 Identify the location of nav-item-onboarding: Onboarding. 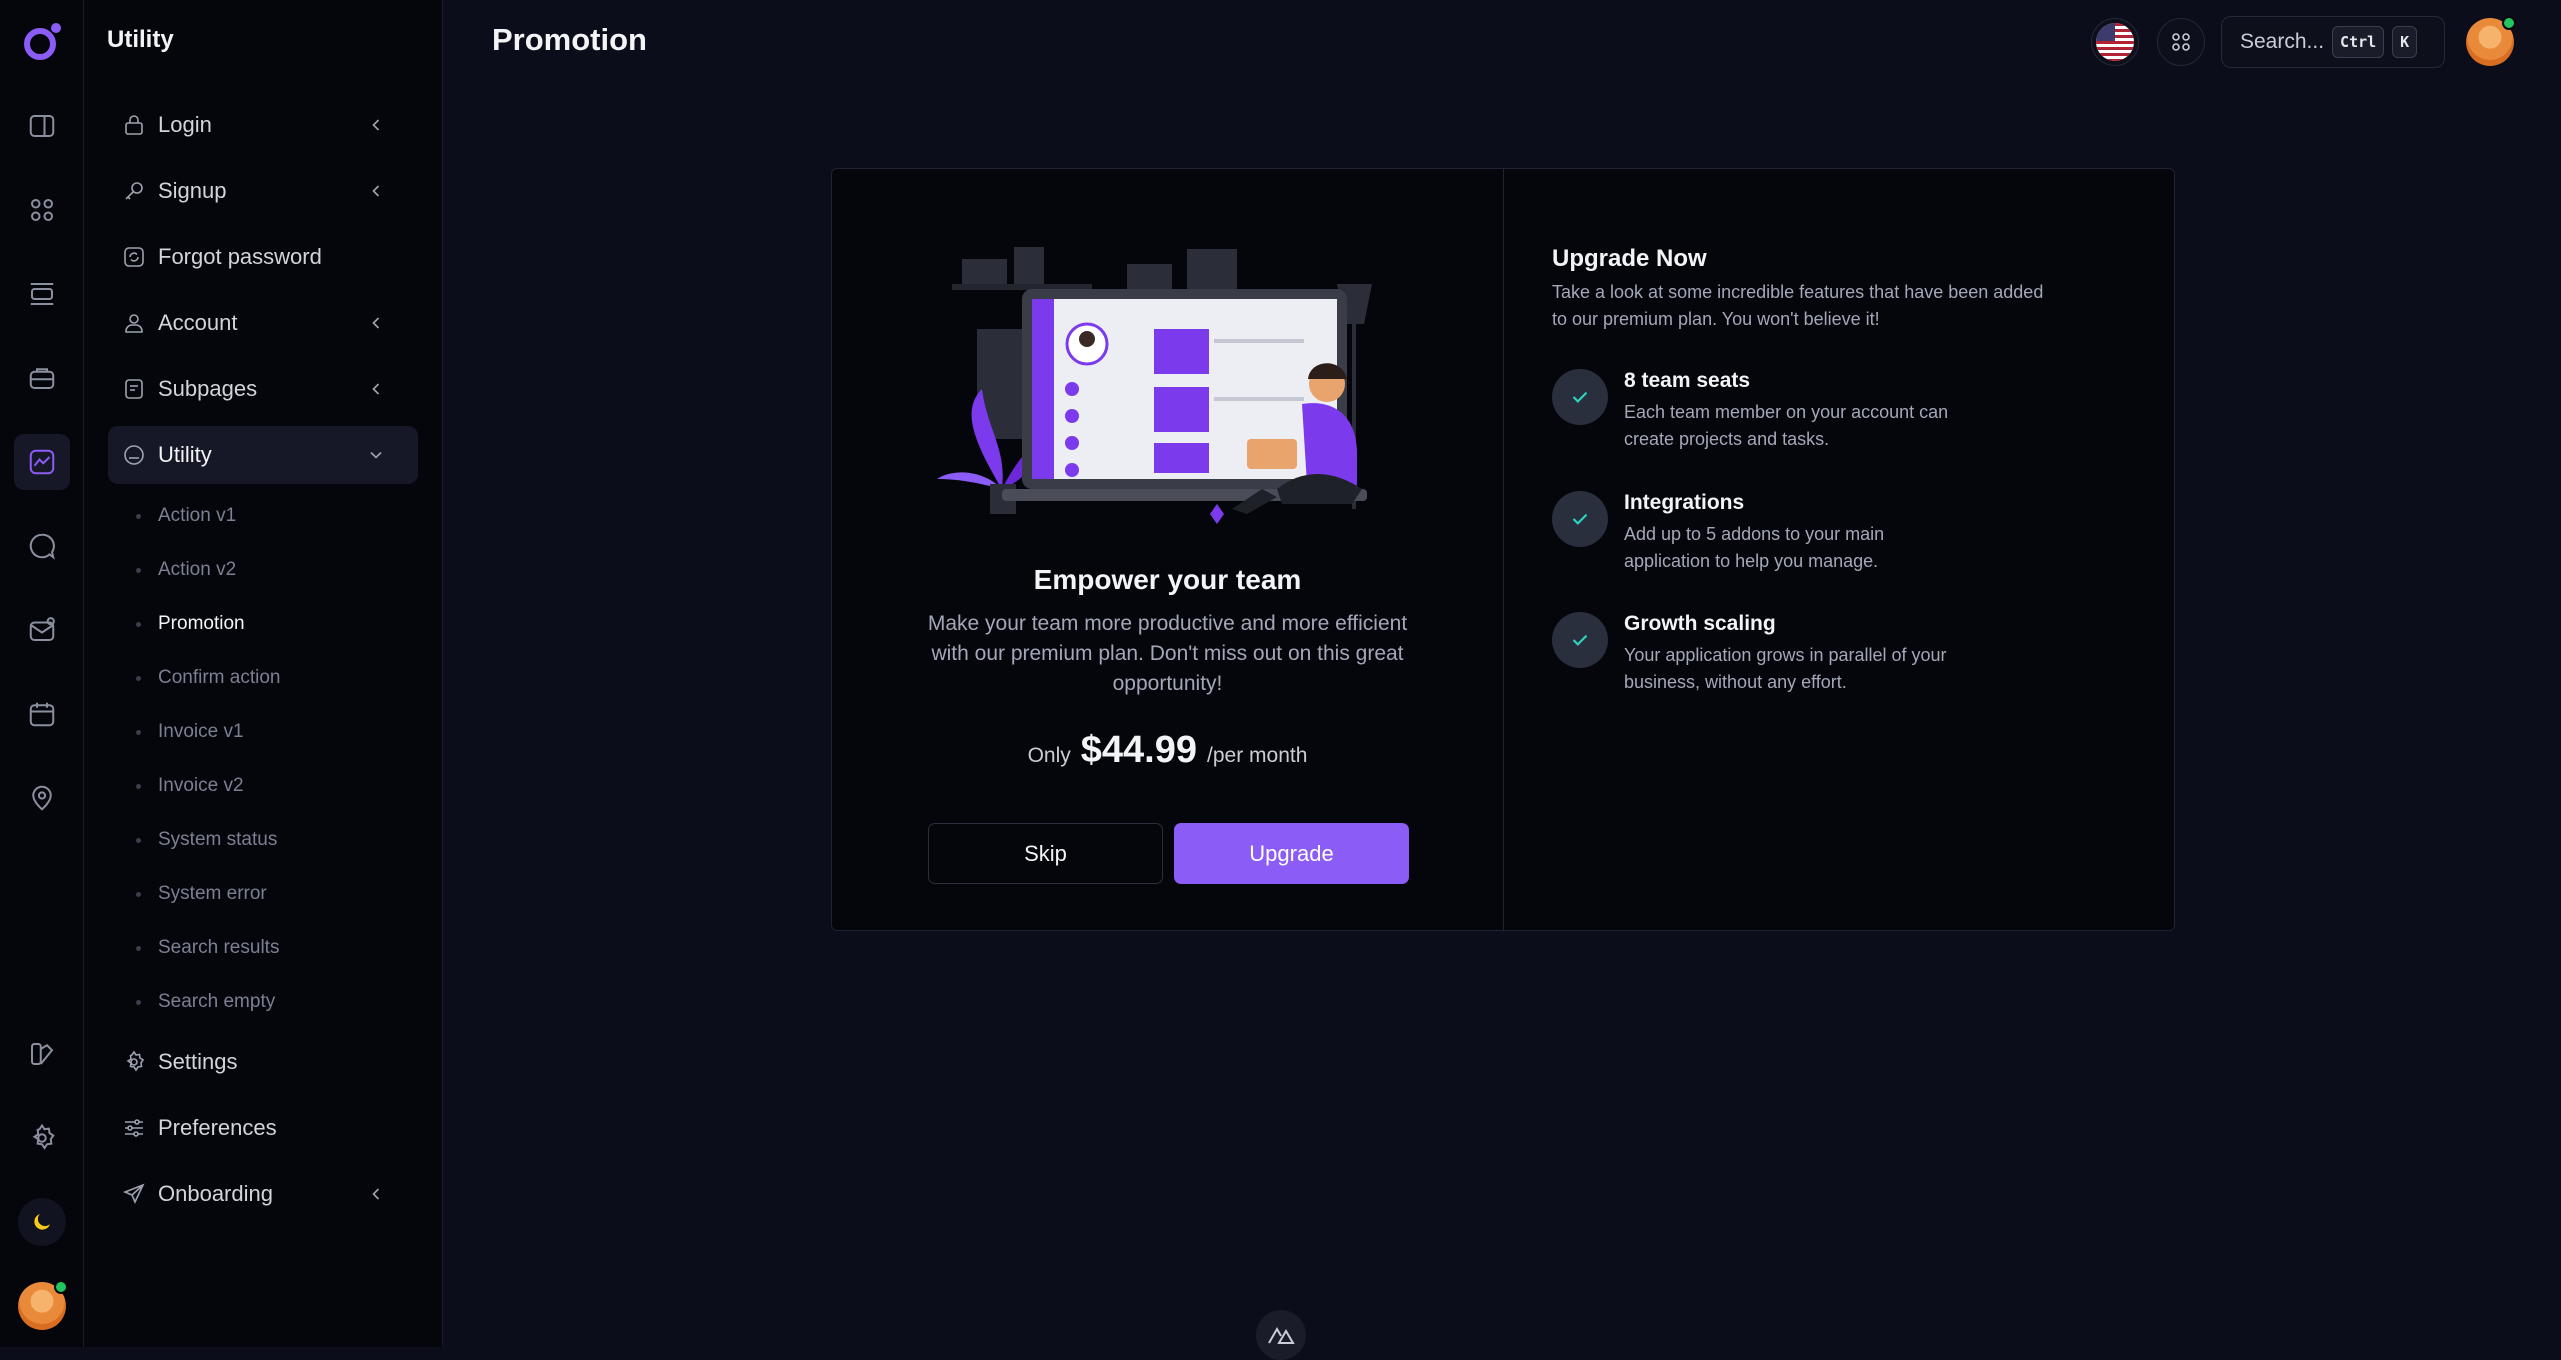
(263, 1194).